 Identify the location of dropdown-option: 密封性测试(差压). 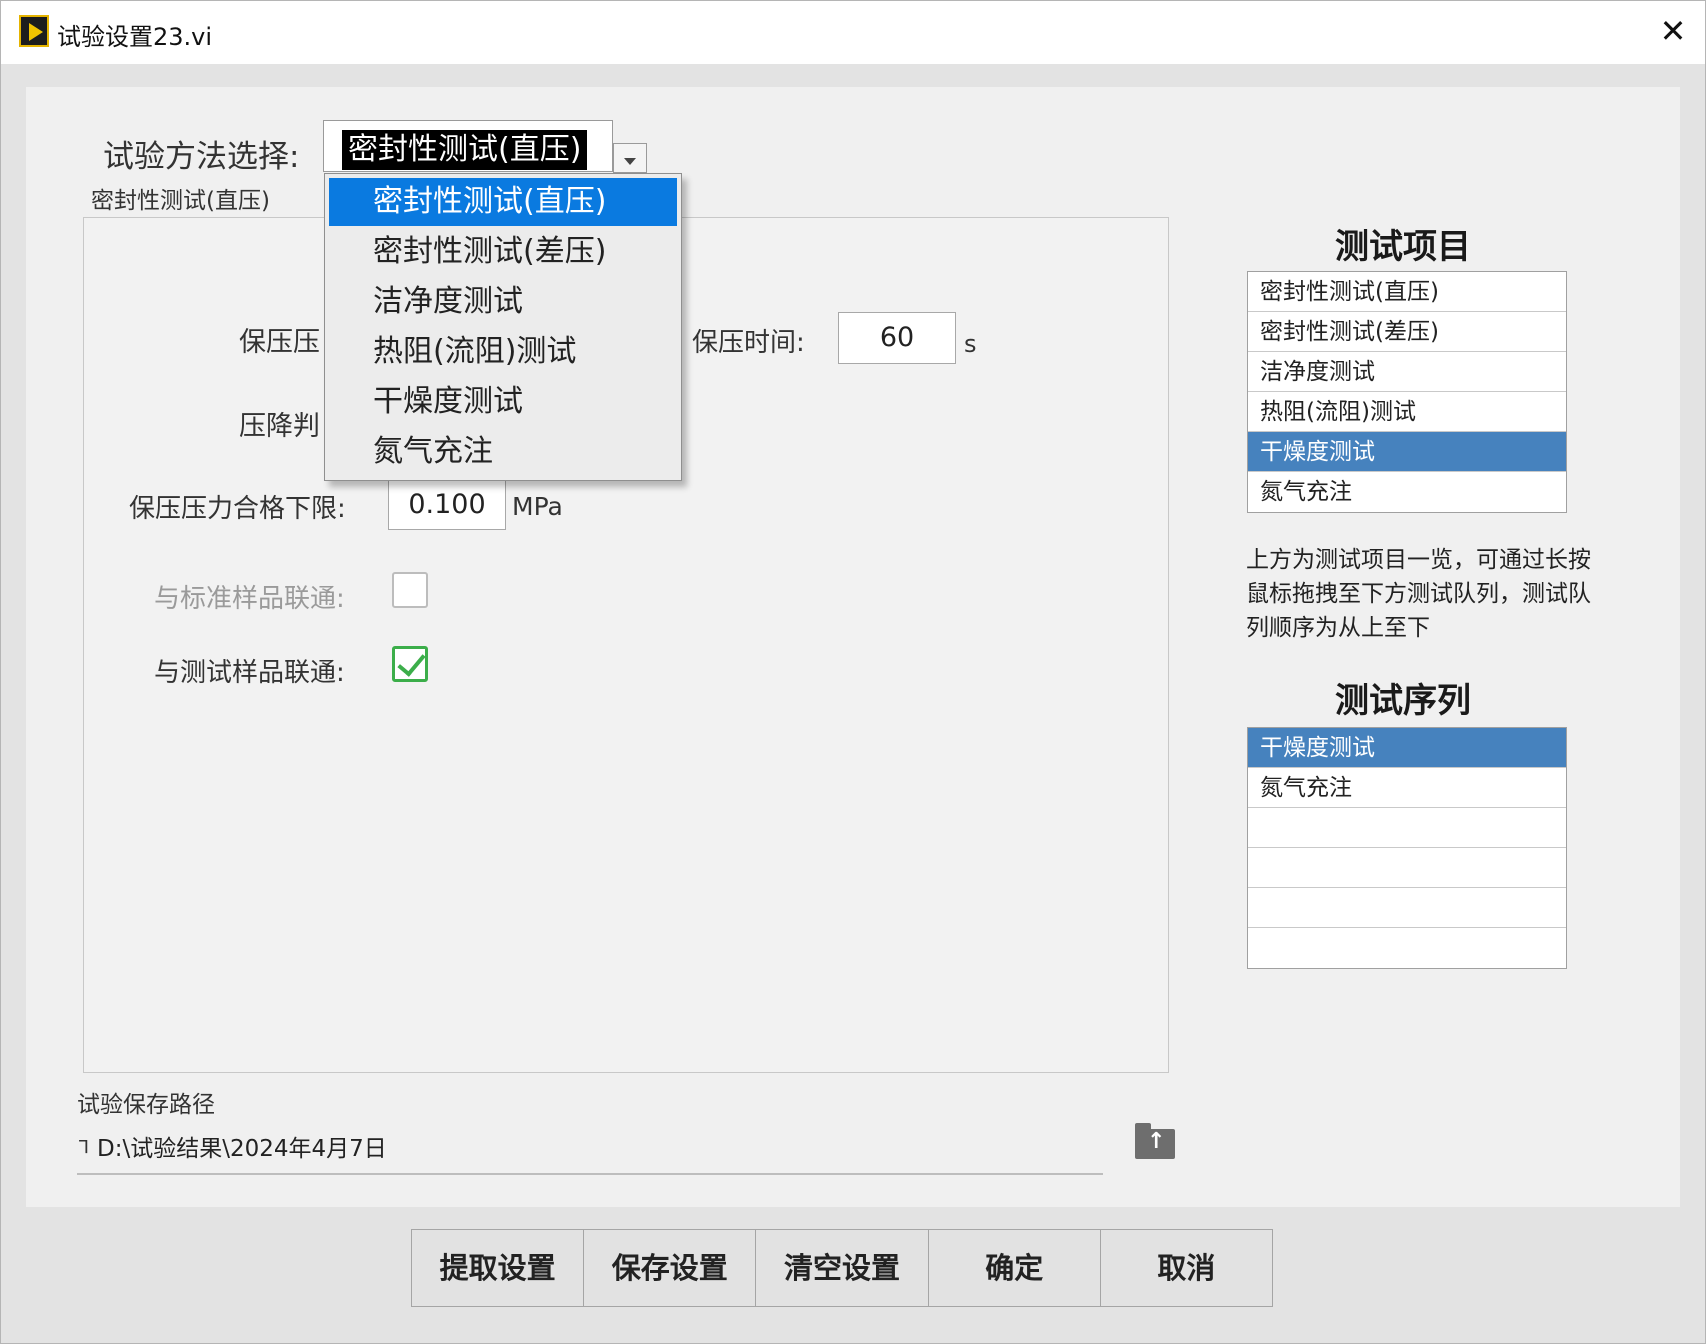
(503, 252).